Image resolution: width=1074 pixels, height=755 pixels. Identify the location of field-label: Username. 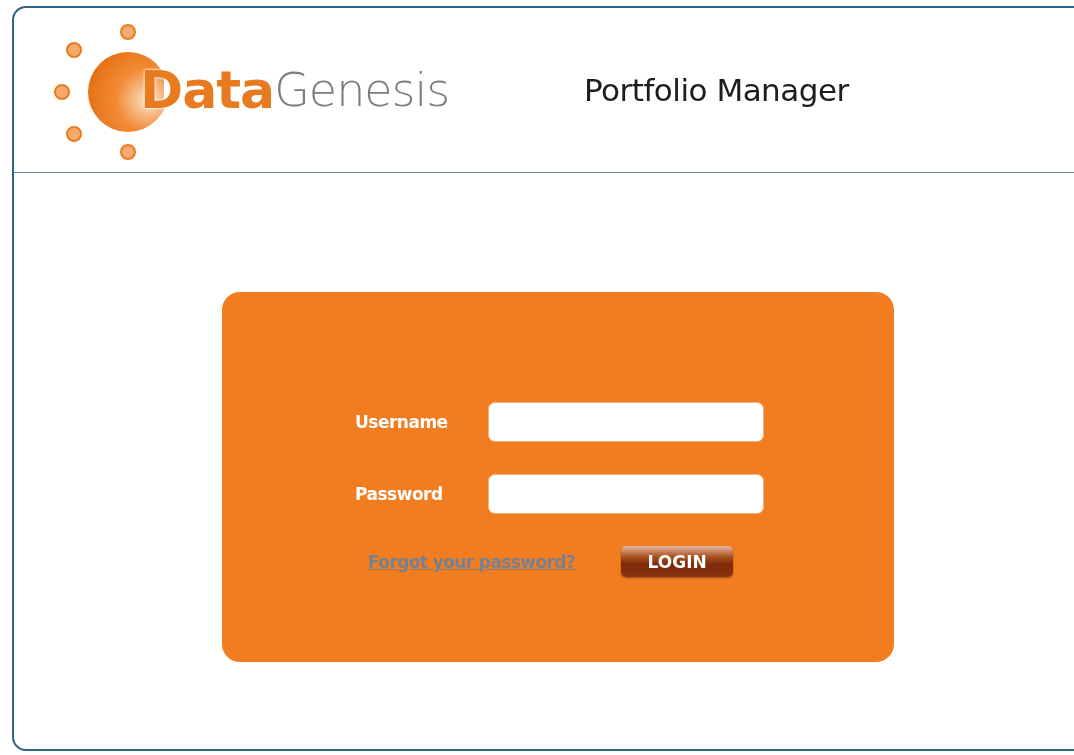
(402, 422).